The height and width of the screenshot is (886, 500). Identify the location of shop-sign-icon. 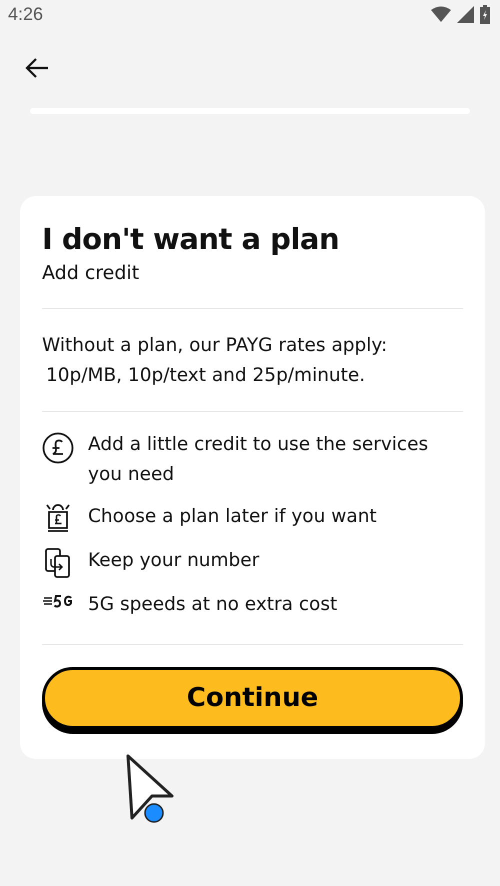
(58, 519).